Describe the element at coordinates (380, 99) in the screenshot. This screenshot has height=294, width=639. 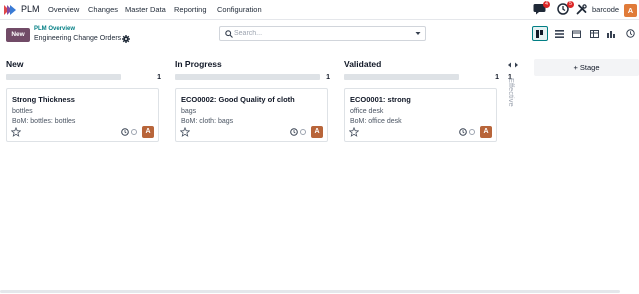
I see `card-title: ECO0001: strong` at that location.